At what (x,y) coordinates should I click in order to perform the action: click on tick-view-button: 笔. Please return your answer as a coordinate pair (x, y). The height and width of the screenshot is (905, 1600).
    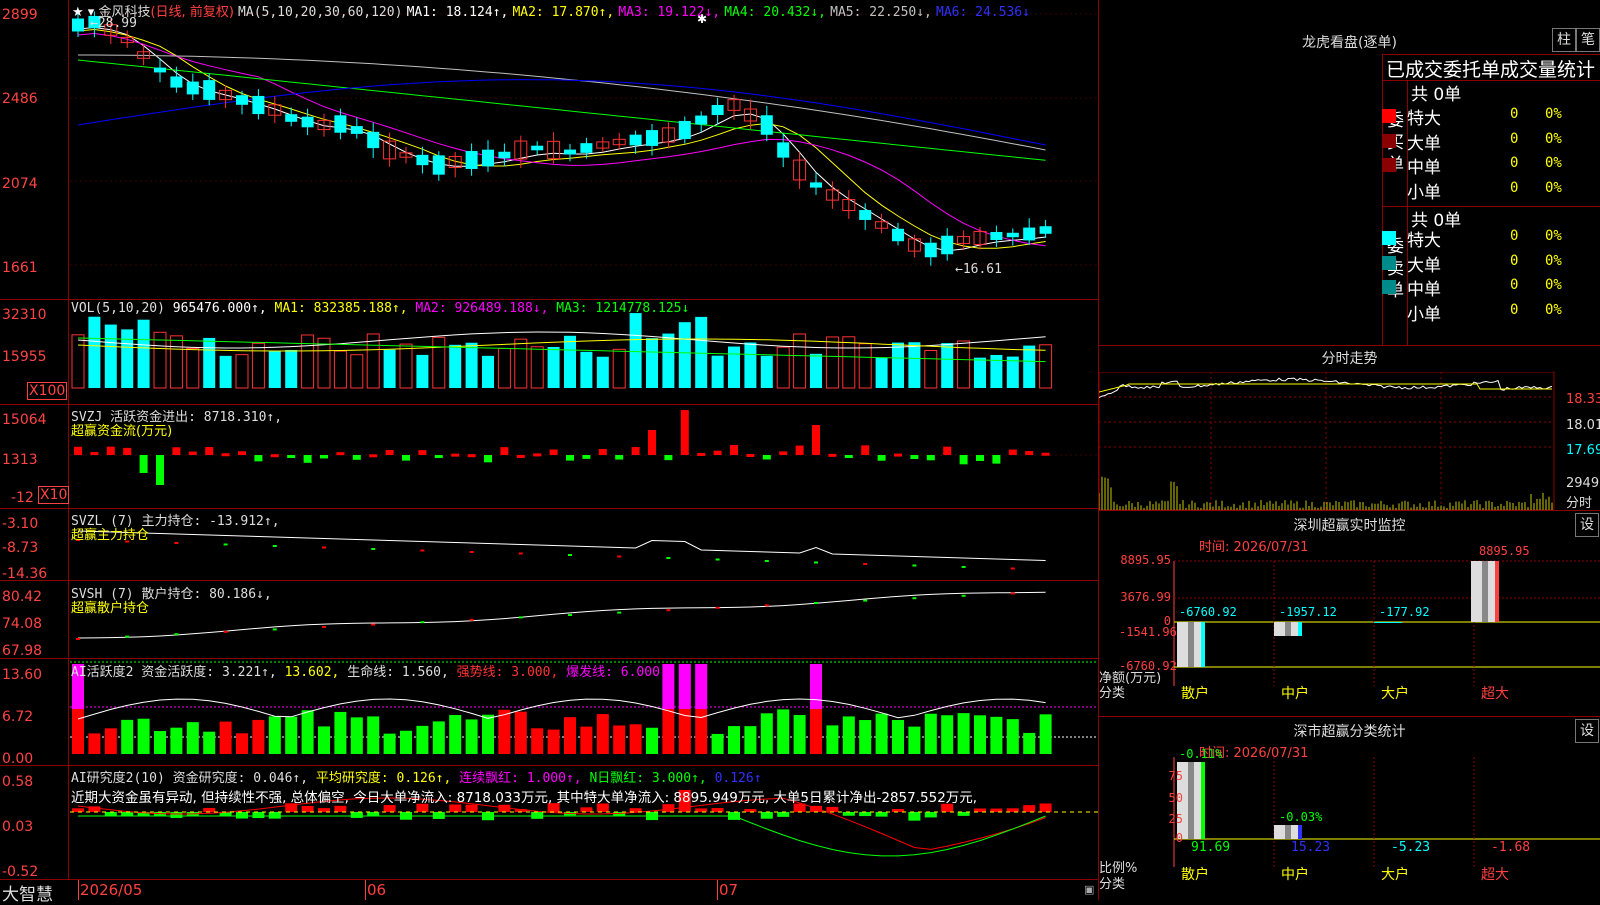
    Looking at the image, I should click on (1588, 40).